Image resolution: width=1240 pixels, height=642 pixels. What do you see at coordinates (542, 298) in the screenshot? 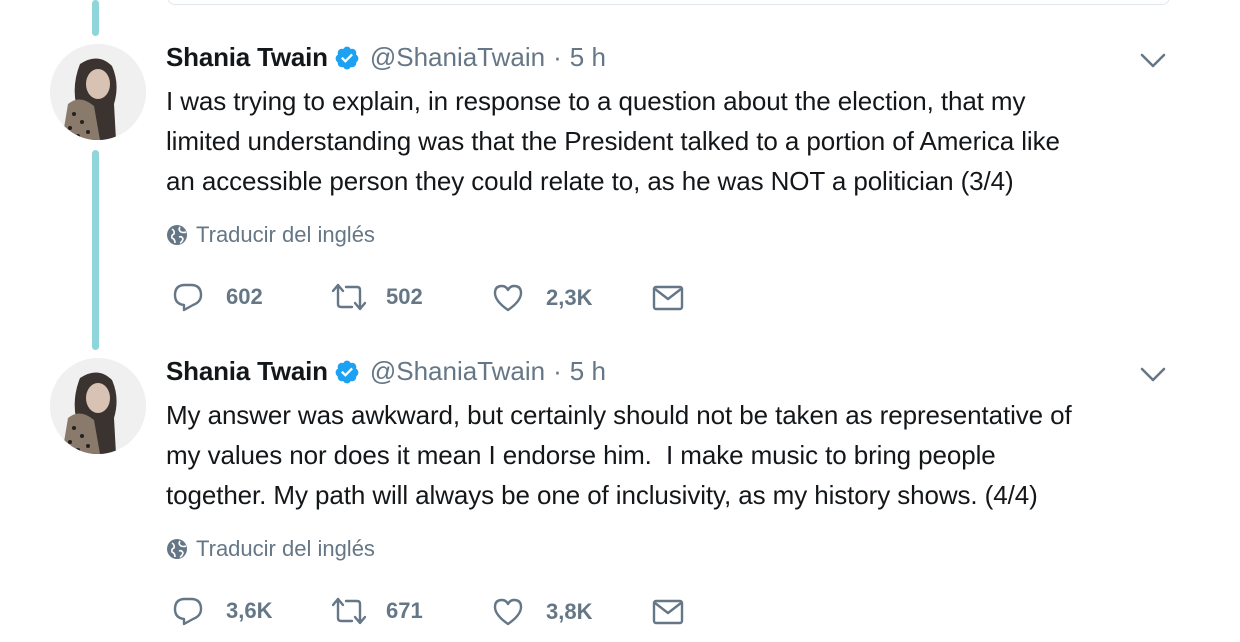
I see `like-button: 2,3K` at bounding box center [542, 298].